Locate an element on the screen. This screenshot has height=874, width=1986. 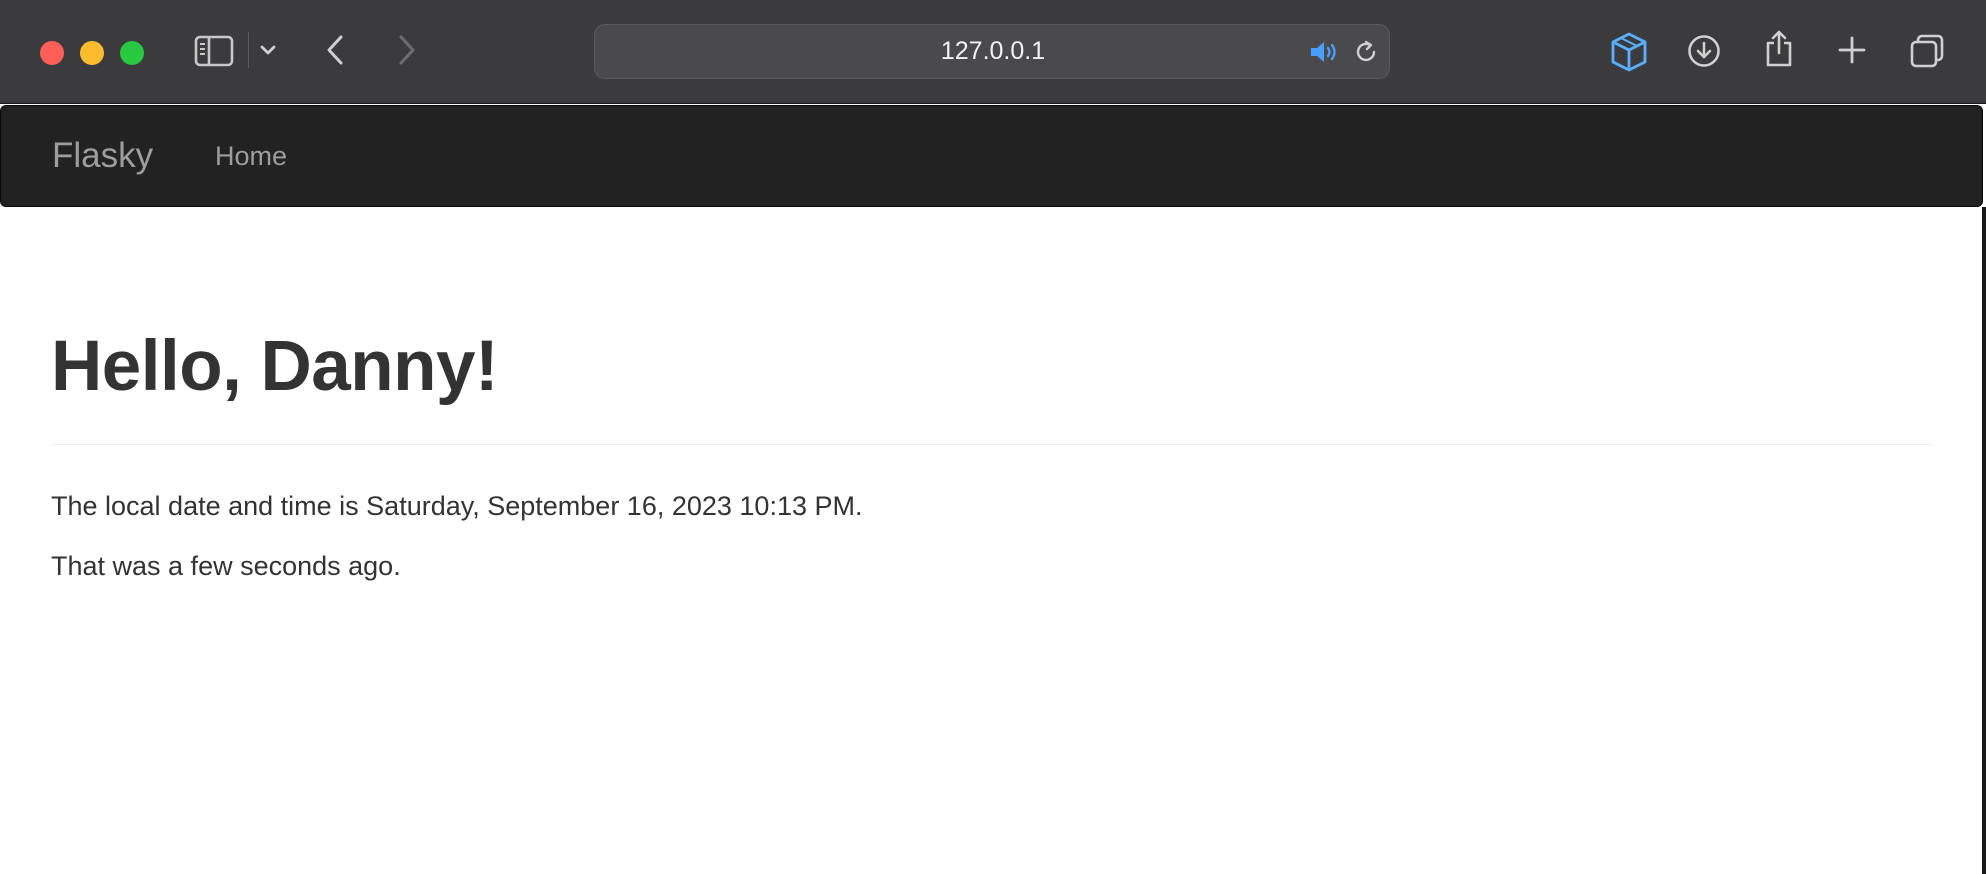
minimize-window-button is located at coordinates (92, 53).